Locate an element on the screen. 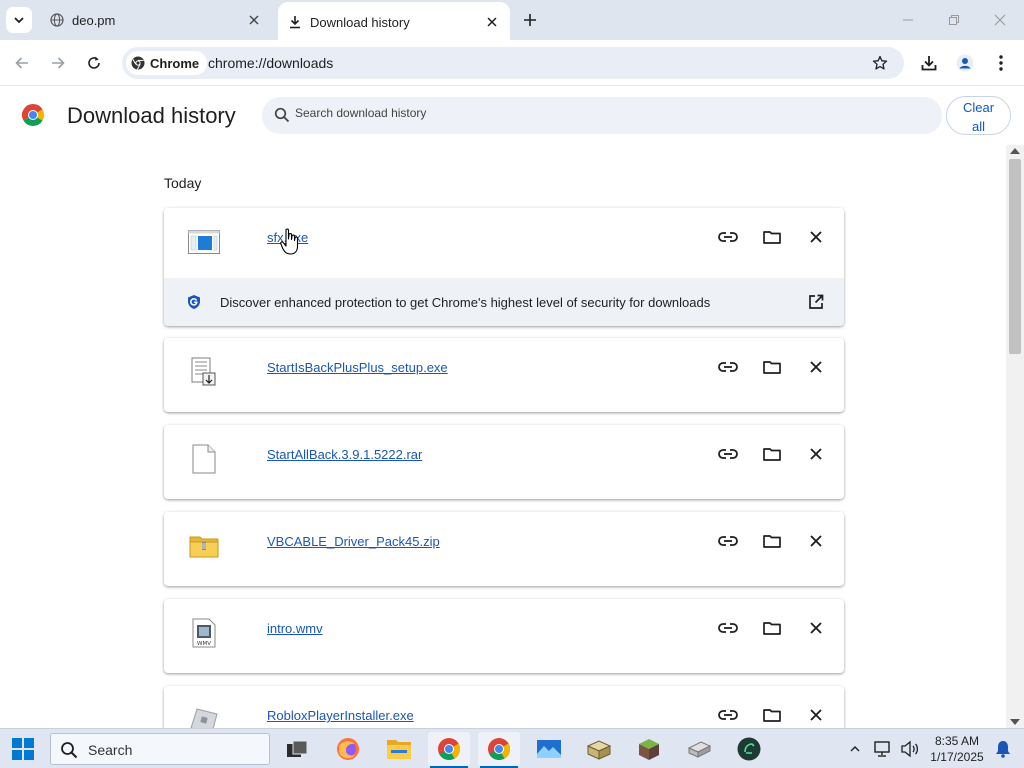 The image size is (1024, 768). taskbar-roblox is located at coordinates (699, 749).